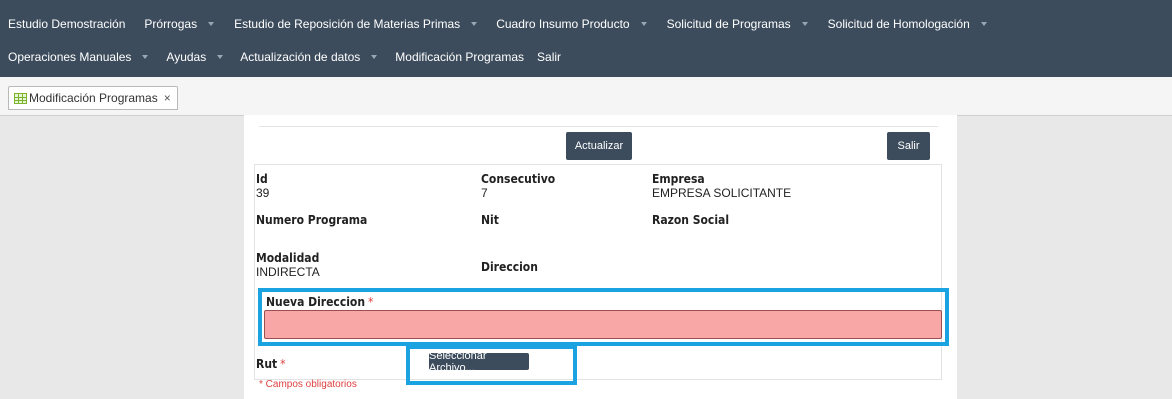 This screenshot has height=399, width=1172. Describe the element at coordinates (267, 364) in the screenshot. I see `rut-label-text: Rut` at that location.